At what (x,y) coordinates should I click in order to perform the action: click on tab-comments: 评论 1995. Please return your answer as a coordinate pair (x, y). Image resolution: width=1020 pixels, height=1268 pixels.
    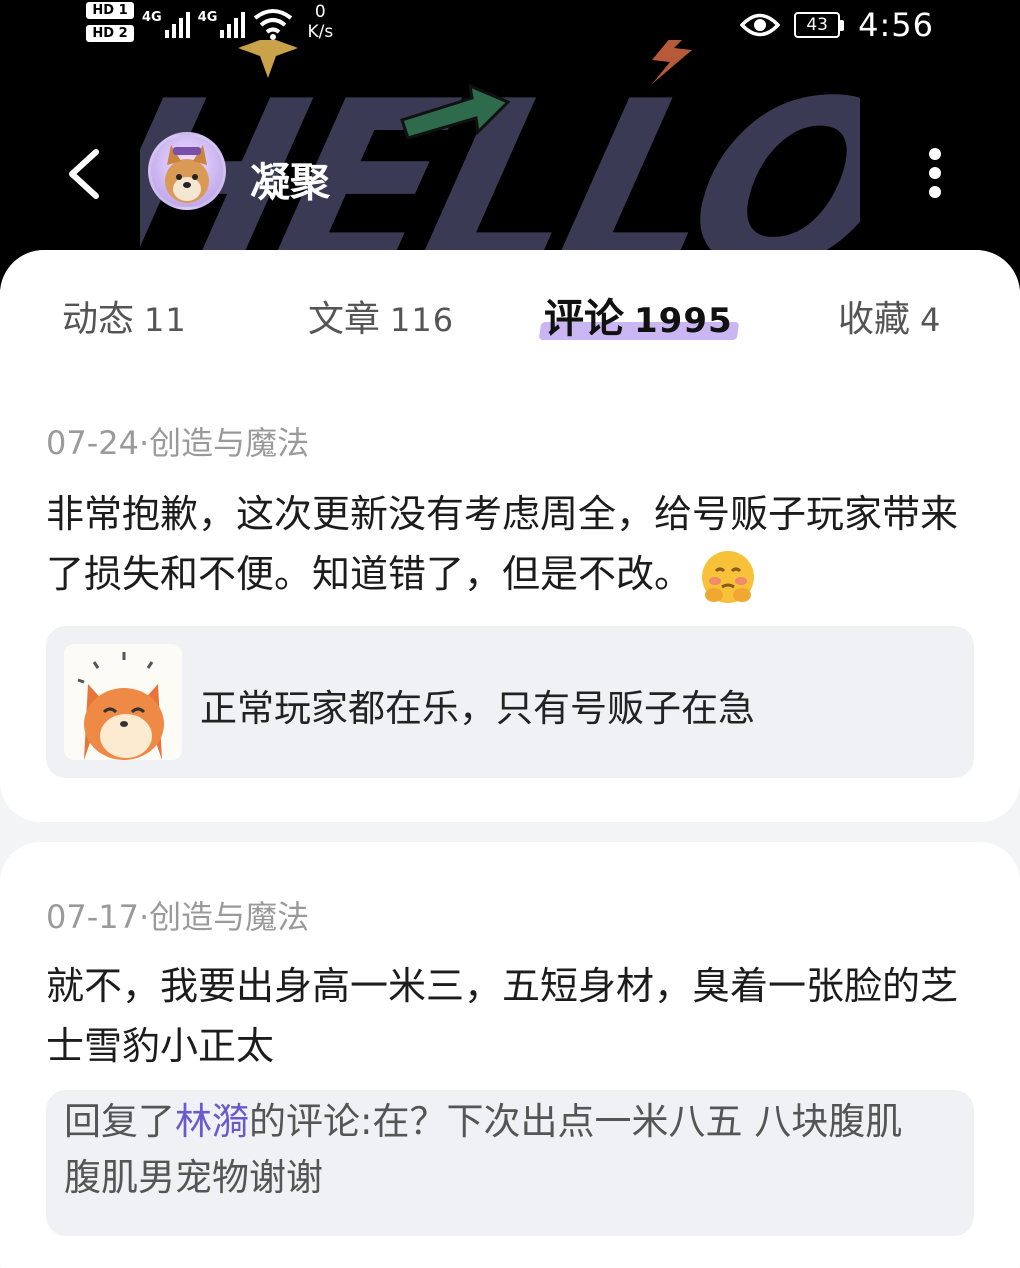
    Looking at the image, I should click on (638, 315).